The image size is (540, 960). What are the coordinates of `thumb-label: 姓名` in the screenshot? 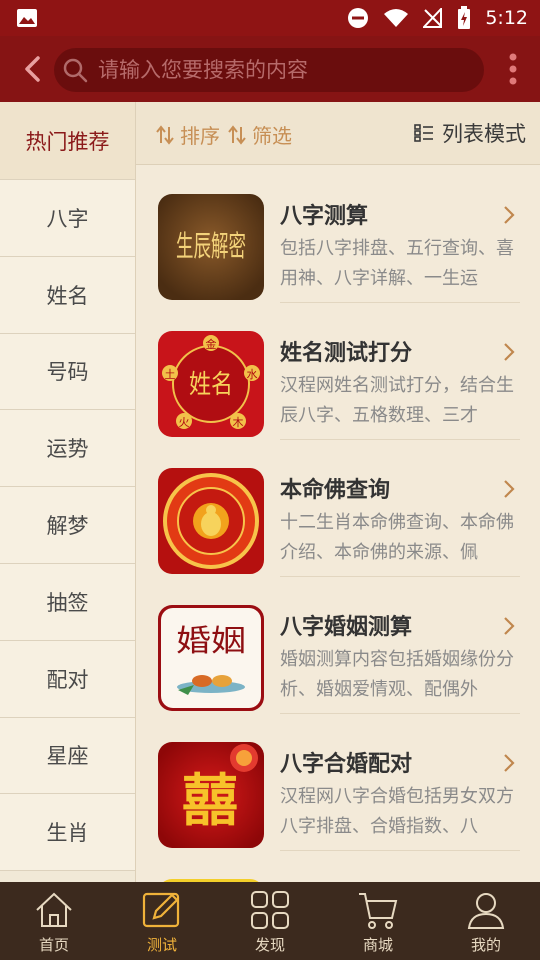 It's located at (211, 385).